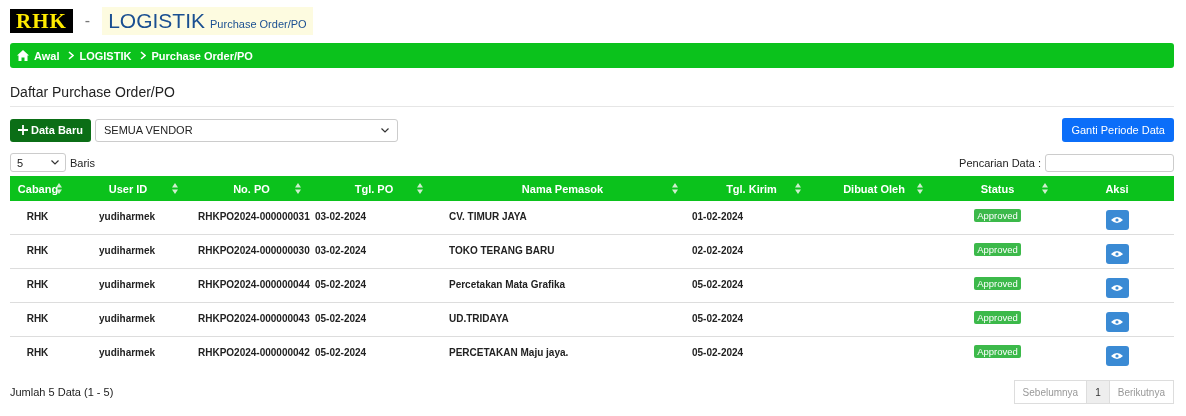 This screenshot has width=1186, height=416. I want to click on column-header: Aksi, so click(1117, 188).